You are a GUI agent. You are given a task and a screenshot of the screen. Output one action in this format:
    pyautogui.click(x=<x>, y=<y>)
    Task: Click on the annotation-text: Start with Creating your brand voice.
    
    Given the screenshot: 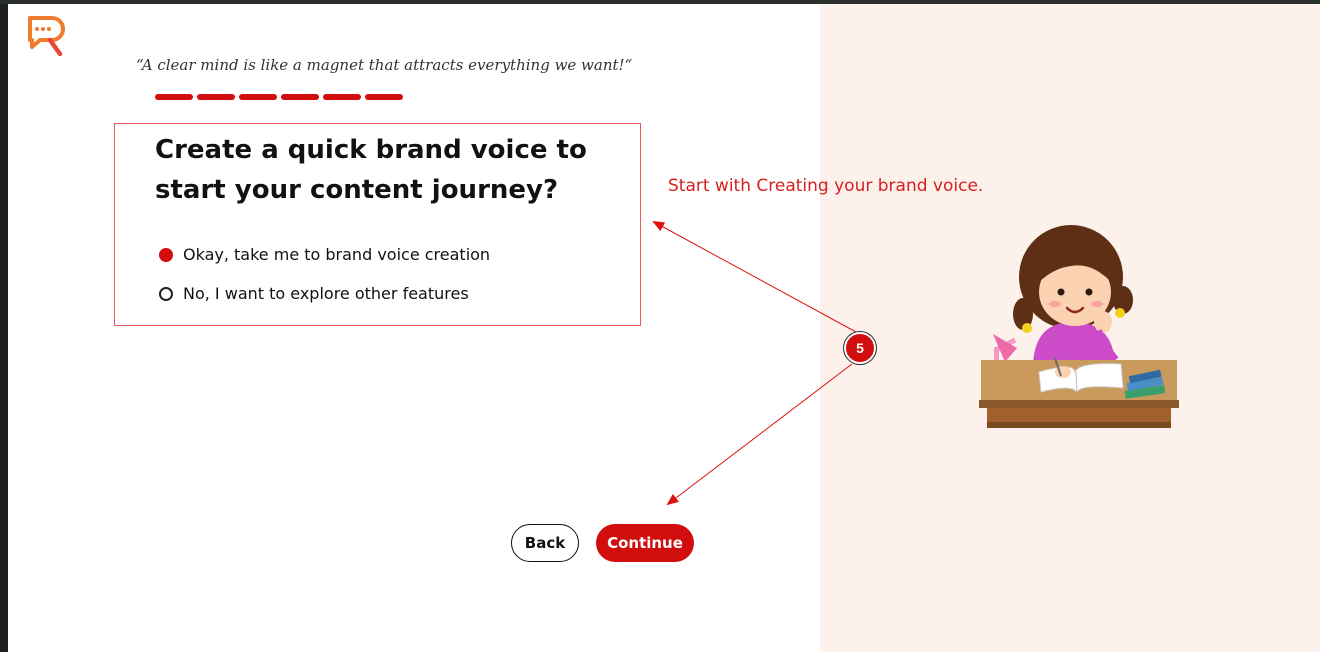 What is the action you would take?
    pyautogui.click(x=826, y=186)
    